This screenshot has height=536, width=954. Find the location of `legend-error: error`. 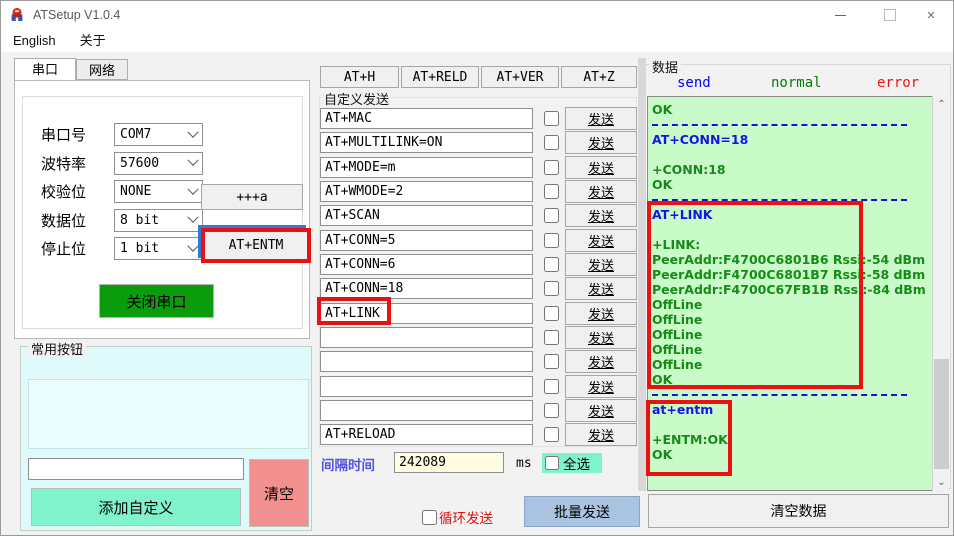

legend-error: error is located at coordinates (898, 83).